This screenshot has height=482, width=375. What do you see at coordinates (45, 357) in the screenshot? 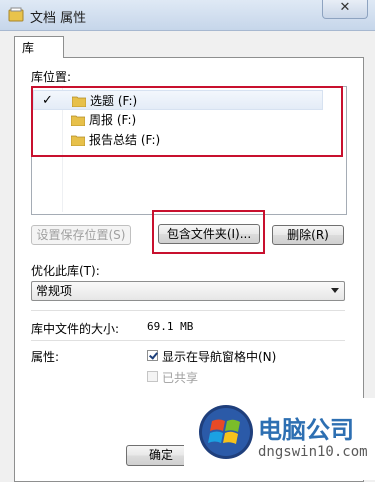
I see `attributes-label: 属性:` at bounding box center [45, 357].